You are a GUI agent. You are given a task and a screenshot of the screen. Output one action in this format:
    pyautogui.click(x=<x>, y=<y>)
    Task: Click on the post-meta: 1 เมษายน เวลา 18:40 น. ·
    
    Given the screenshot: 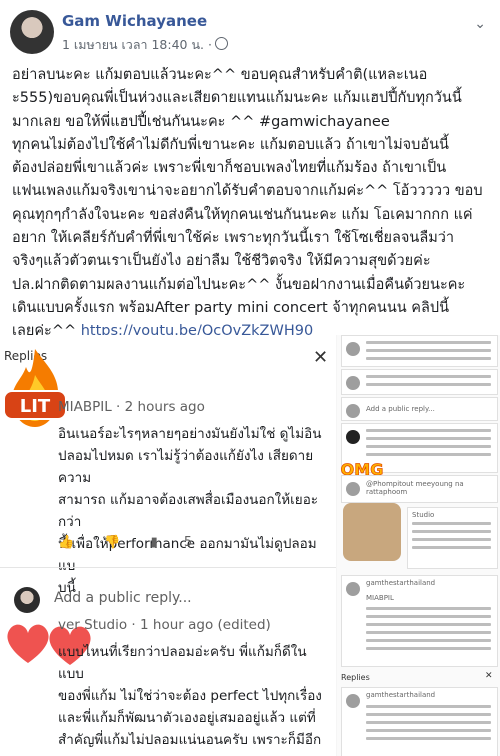 What is the action you would take?
    pyautogui.click(x=145, y=45)
    